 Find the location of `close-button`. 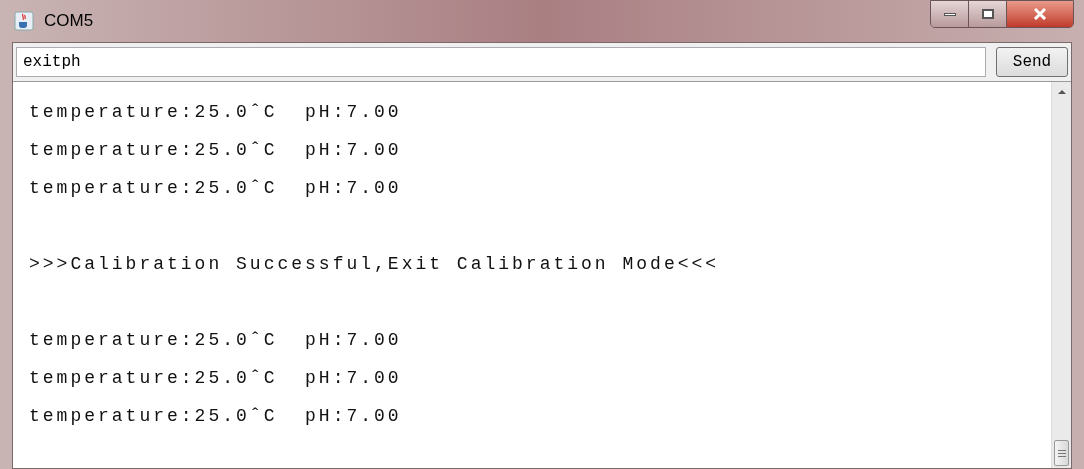

close-button is located at coordinates (1040, 14).